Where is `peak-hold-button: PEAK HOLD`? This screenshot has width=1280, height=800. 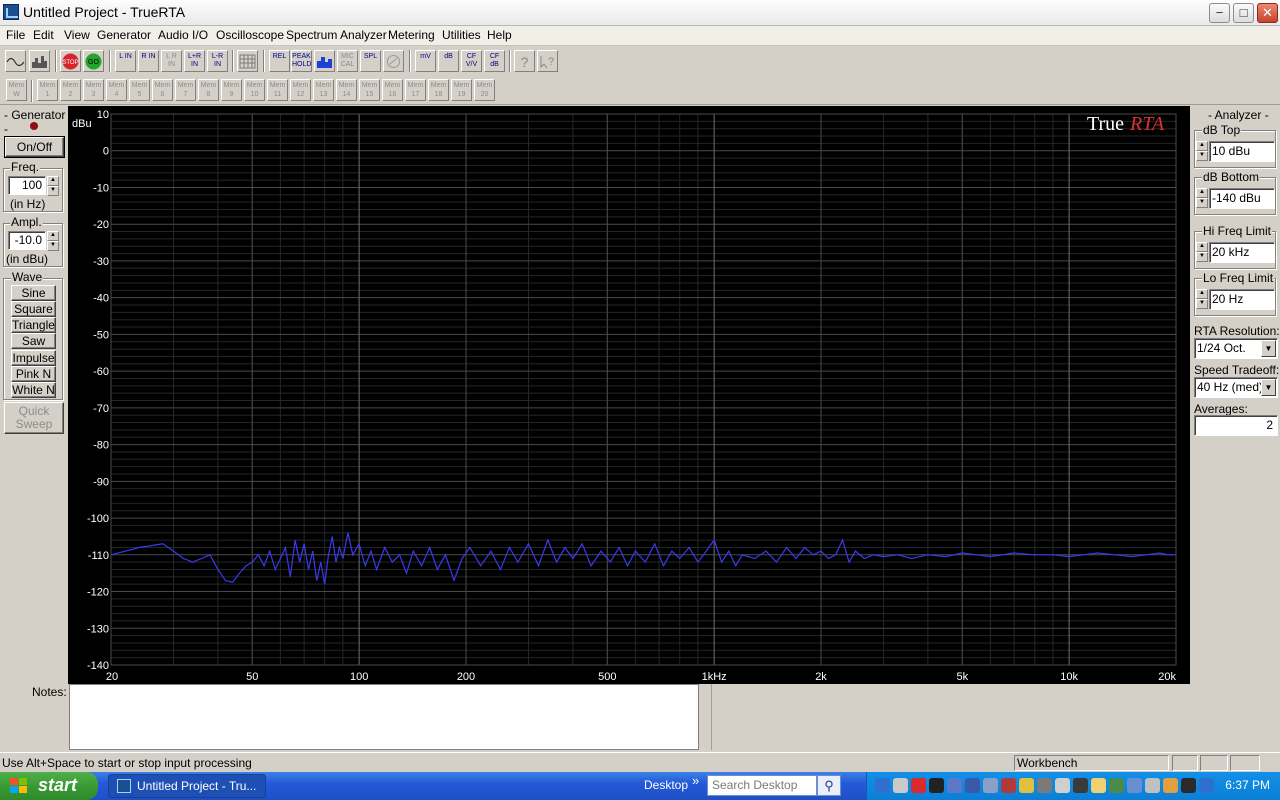
peak-hold-button: PEAK HOLD is located at coordinates (301, 61).